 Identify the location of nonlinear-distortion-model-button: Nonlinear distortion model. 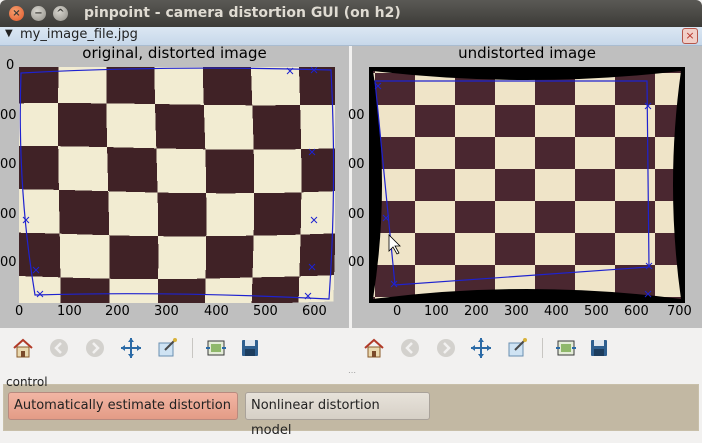
(337, 415).